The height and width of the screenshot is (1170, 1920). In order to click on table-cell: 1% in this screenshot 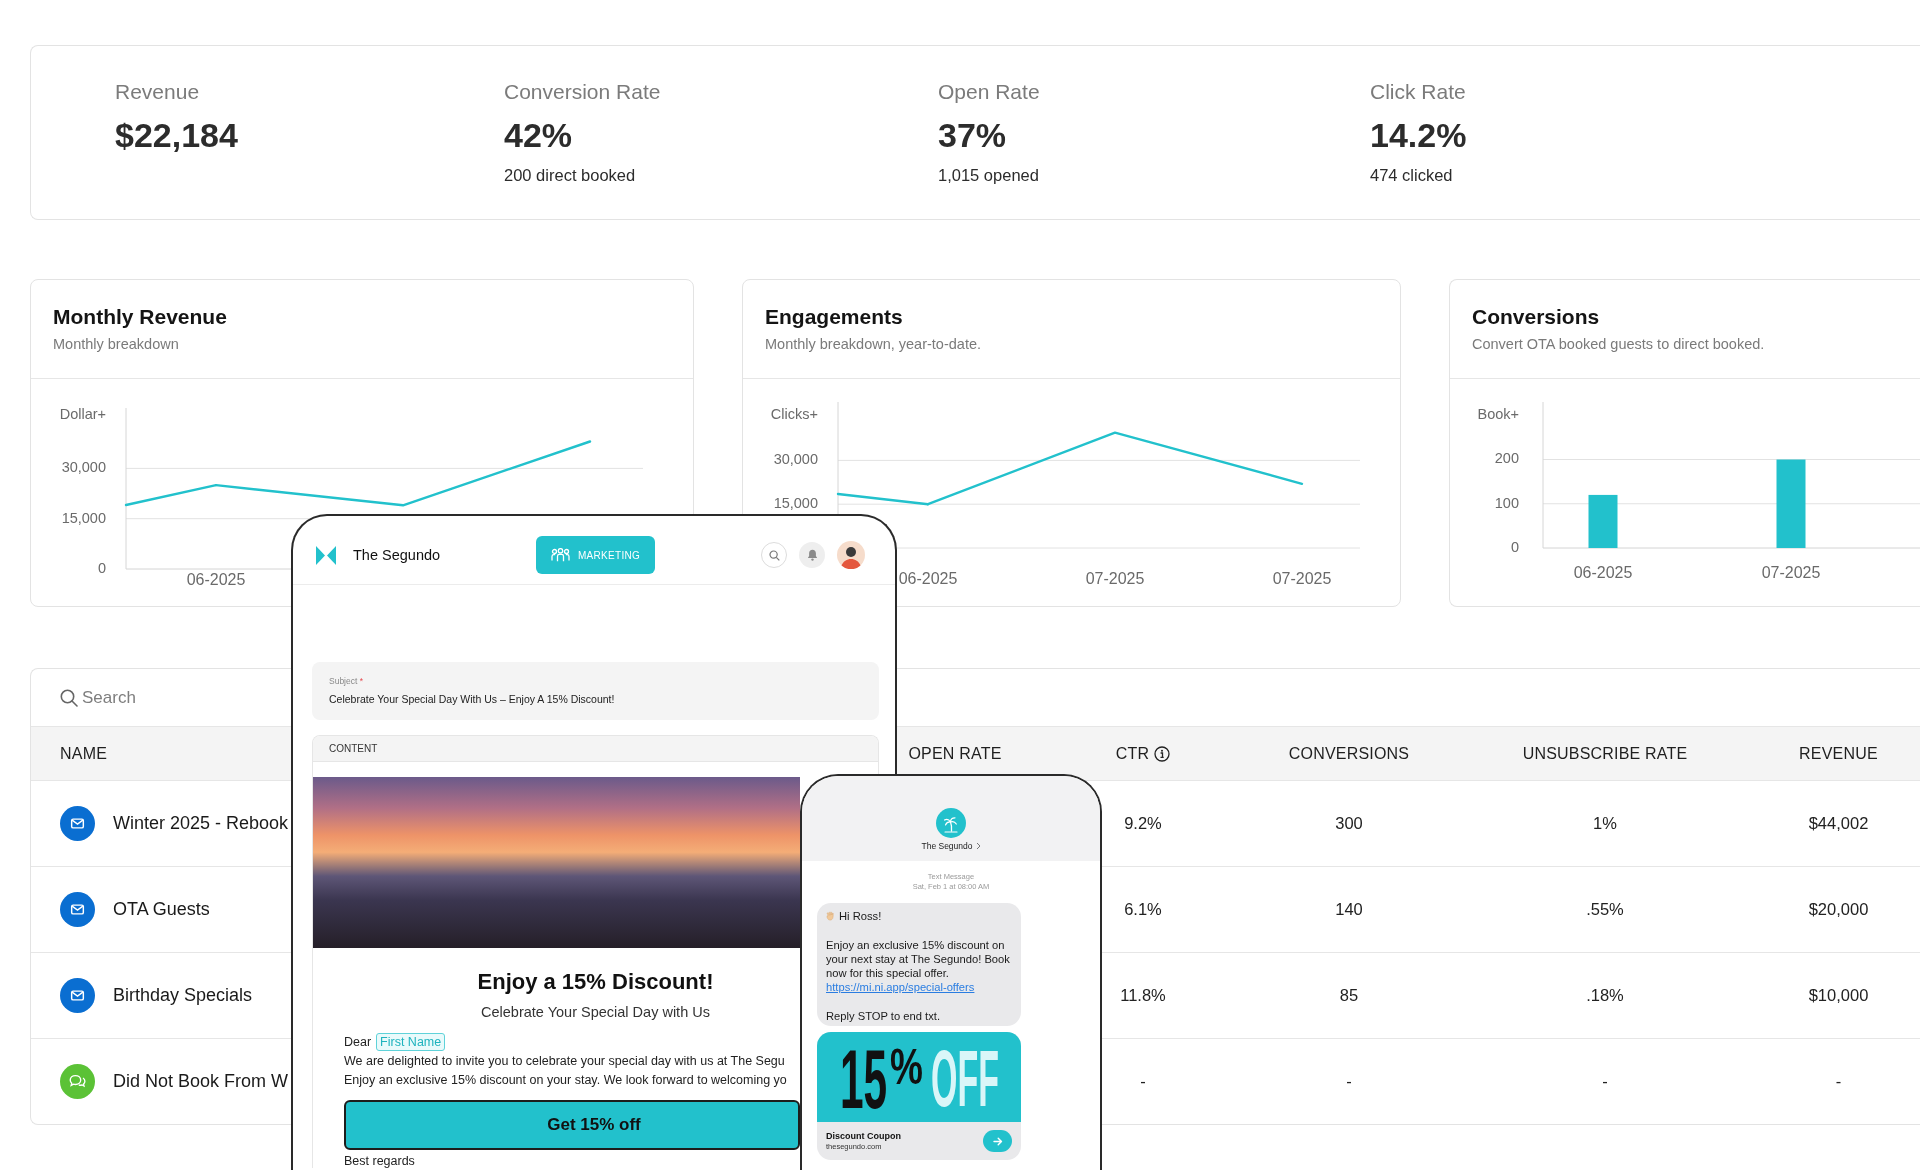, I will do `click(1605, 823)`.